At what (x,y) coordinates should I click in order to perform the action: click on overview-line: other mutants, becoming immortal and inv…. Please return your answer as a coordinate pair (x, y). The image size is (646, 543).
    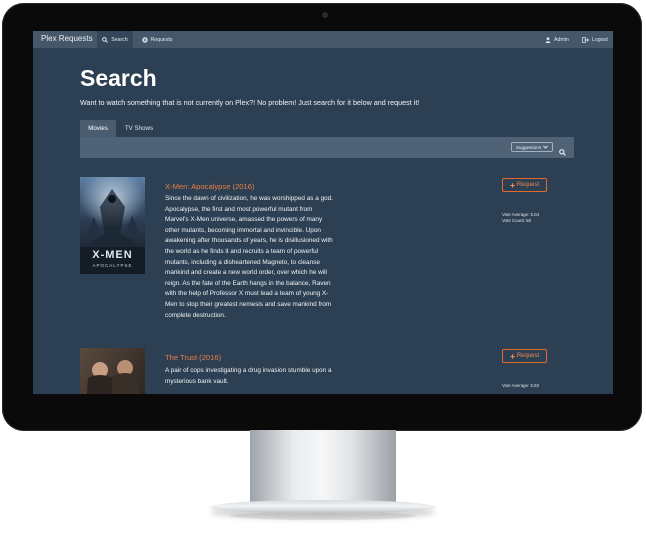
    Looking at the image, I should click on (243, 230).